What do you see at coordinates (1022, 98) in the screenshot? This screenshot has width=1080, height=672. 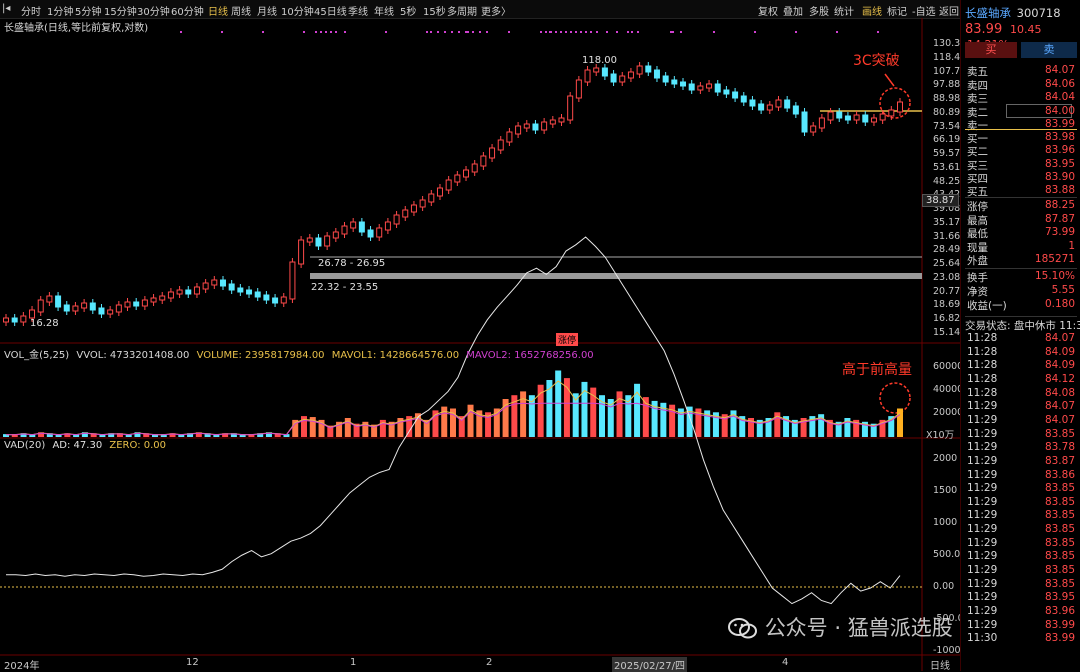 I see `ask-row: 卖三 84.04` at bounding box center [1022, 98].